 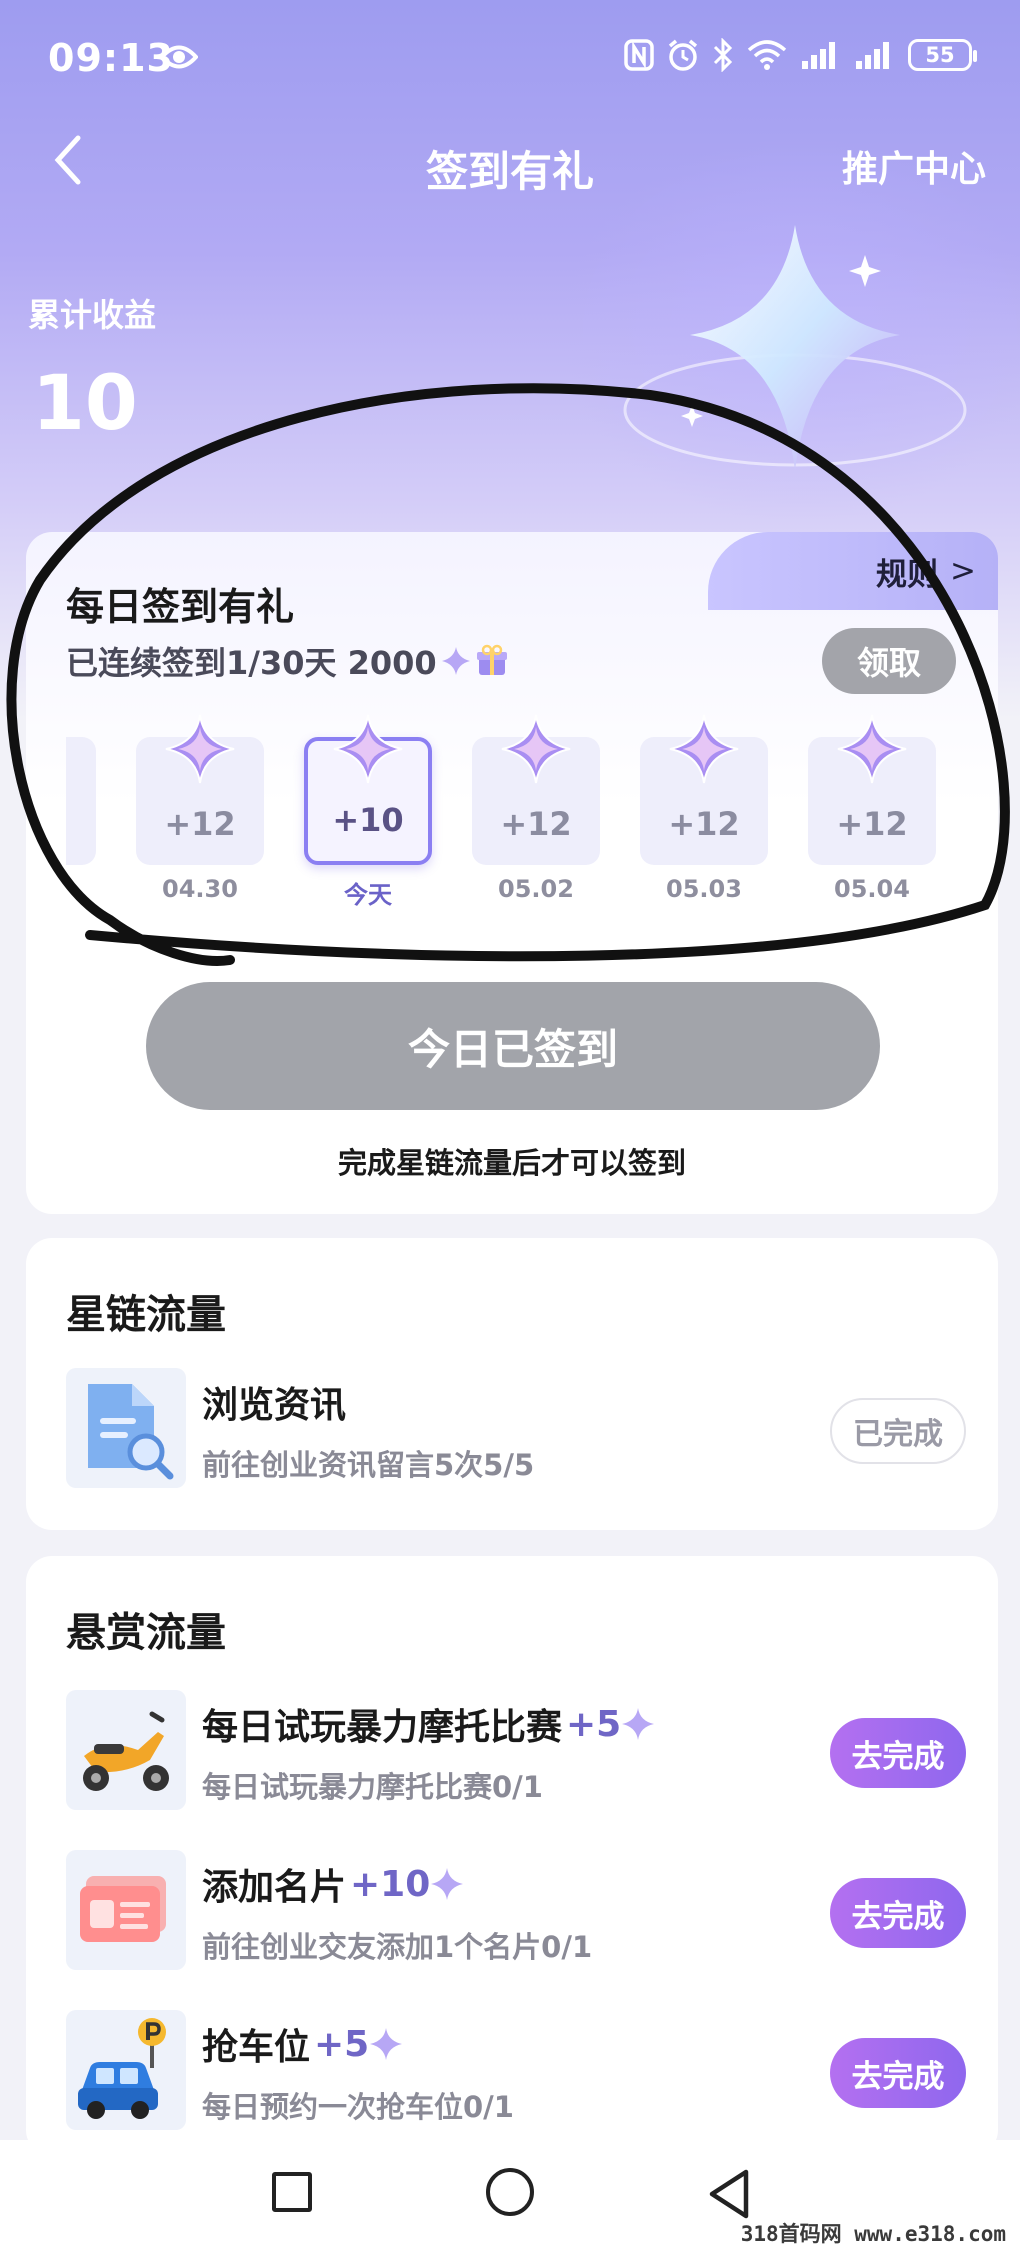 I want to click on status-time: 09:13, so click(x=111, y=58).